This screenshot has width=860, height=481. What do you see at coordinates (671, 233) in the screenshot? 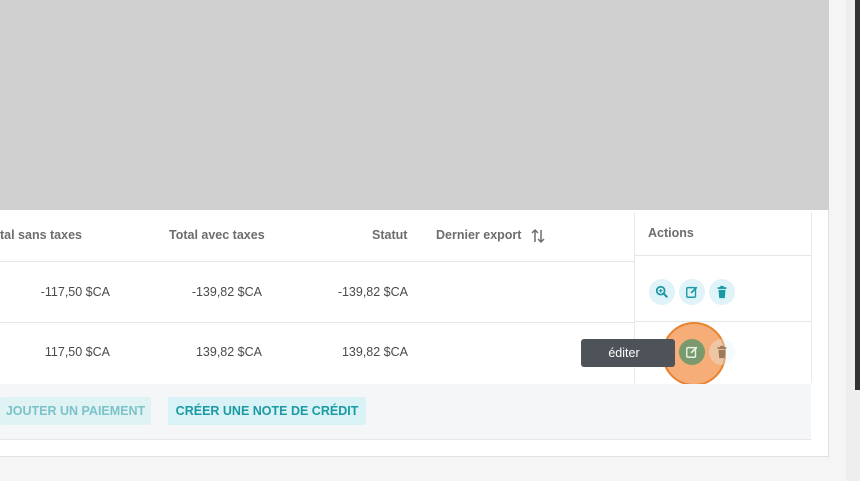
I see `header-actions: Actions` at bounding box center [671, 233].